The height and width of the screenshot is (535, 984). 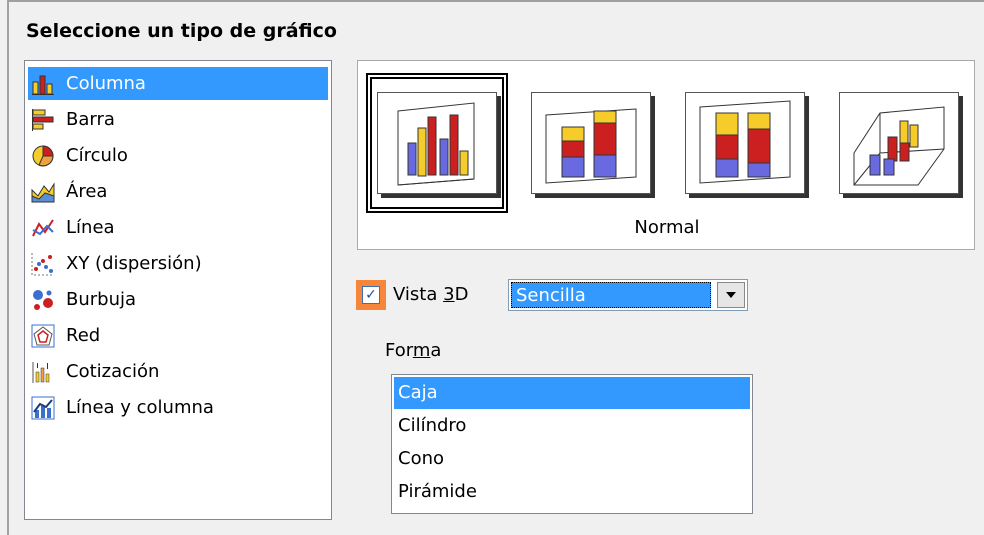 I want to click on chart-type-scatter: XY (dispersión), so click(x=178, y=263).